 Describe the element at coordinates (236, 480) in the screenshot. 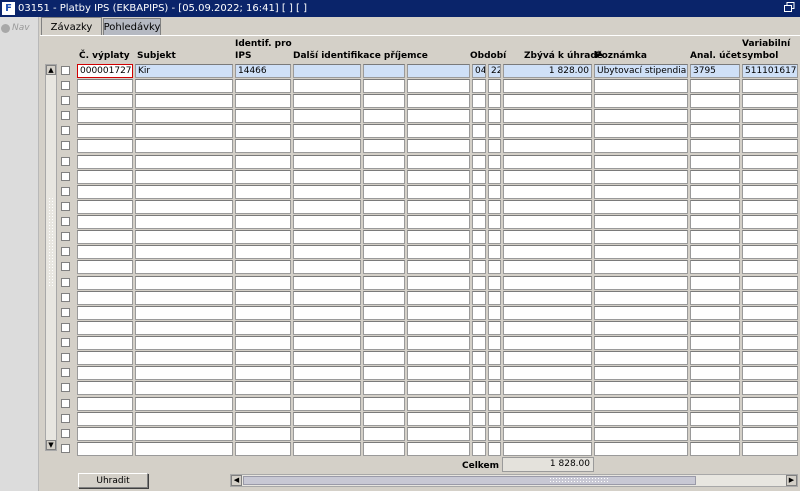

I see `scroll-left-icon: ◀` at that location.